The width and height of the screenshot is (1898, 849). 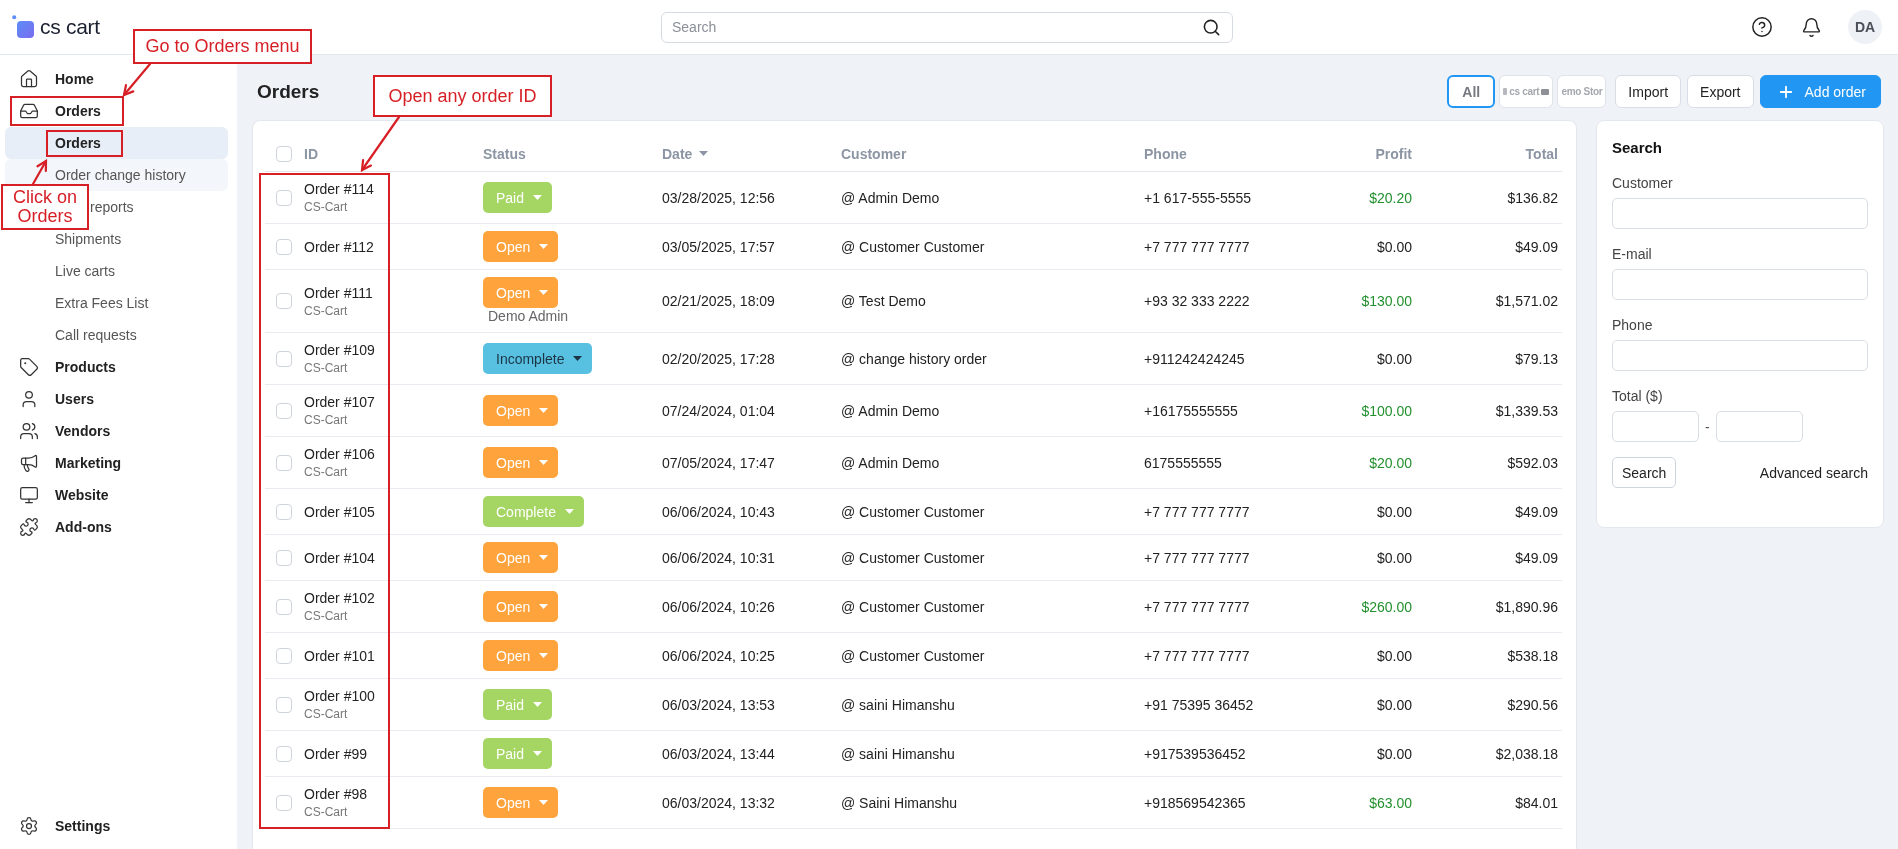 What do you see at coordinates (288, 91) in the screenshot?
I see `page-title: Orders` at bounding box center [288, 91].